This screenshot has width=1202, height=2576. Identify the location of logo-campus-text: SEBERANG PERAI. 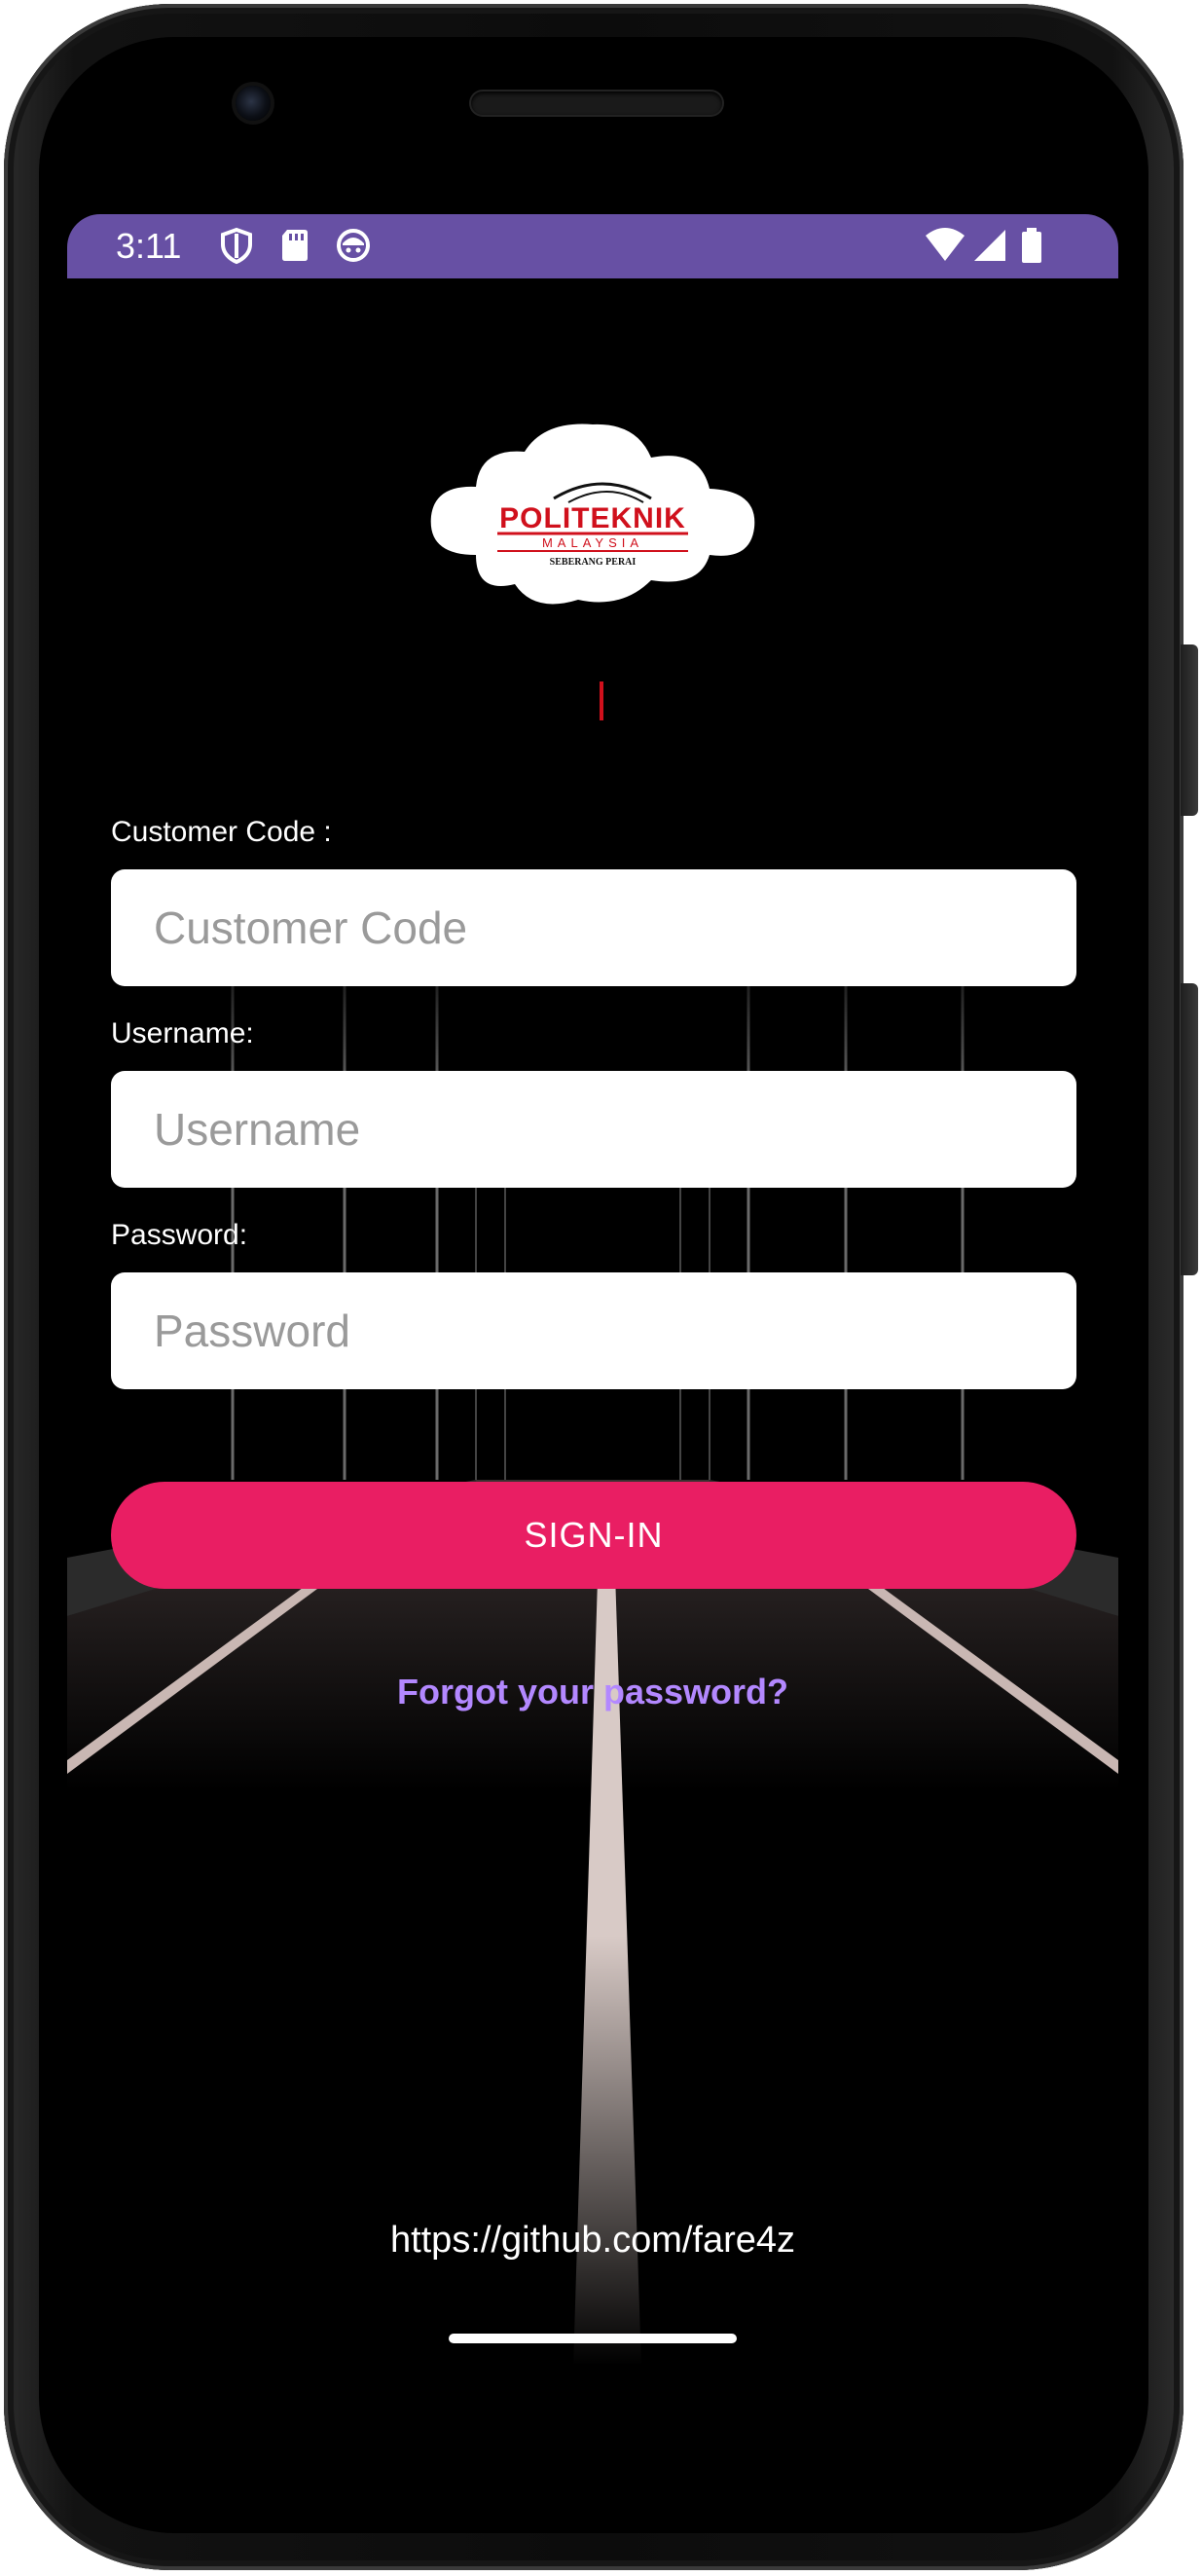
(593, 562).